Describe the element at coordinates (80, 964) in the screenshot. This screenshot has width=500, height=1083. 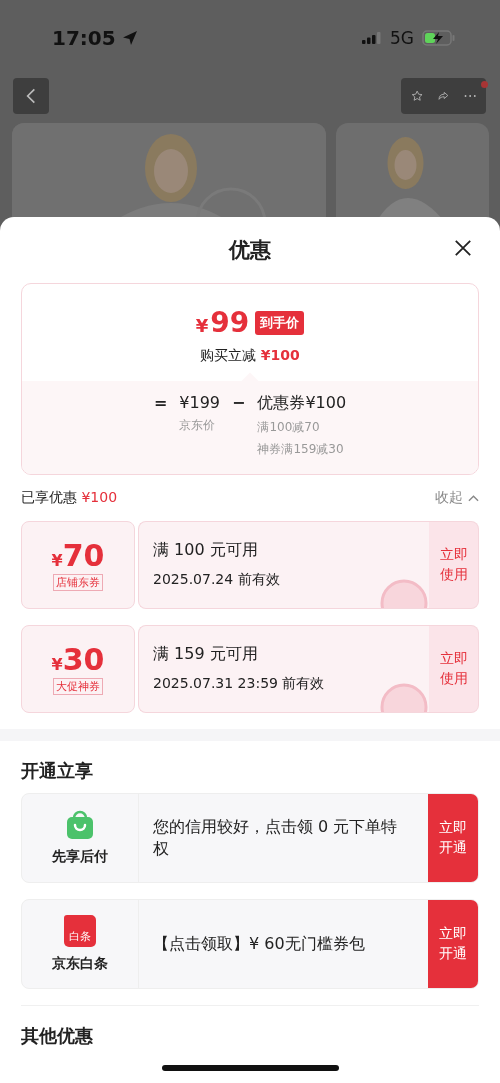
I see `service-name: 京东白条` at that location.